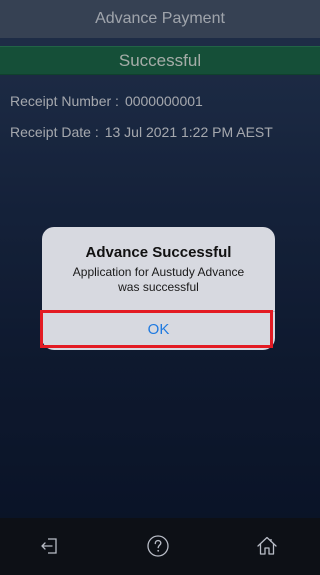 This screenshot has width=320, height=575. I want to click on home-button, so click(267, 546).